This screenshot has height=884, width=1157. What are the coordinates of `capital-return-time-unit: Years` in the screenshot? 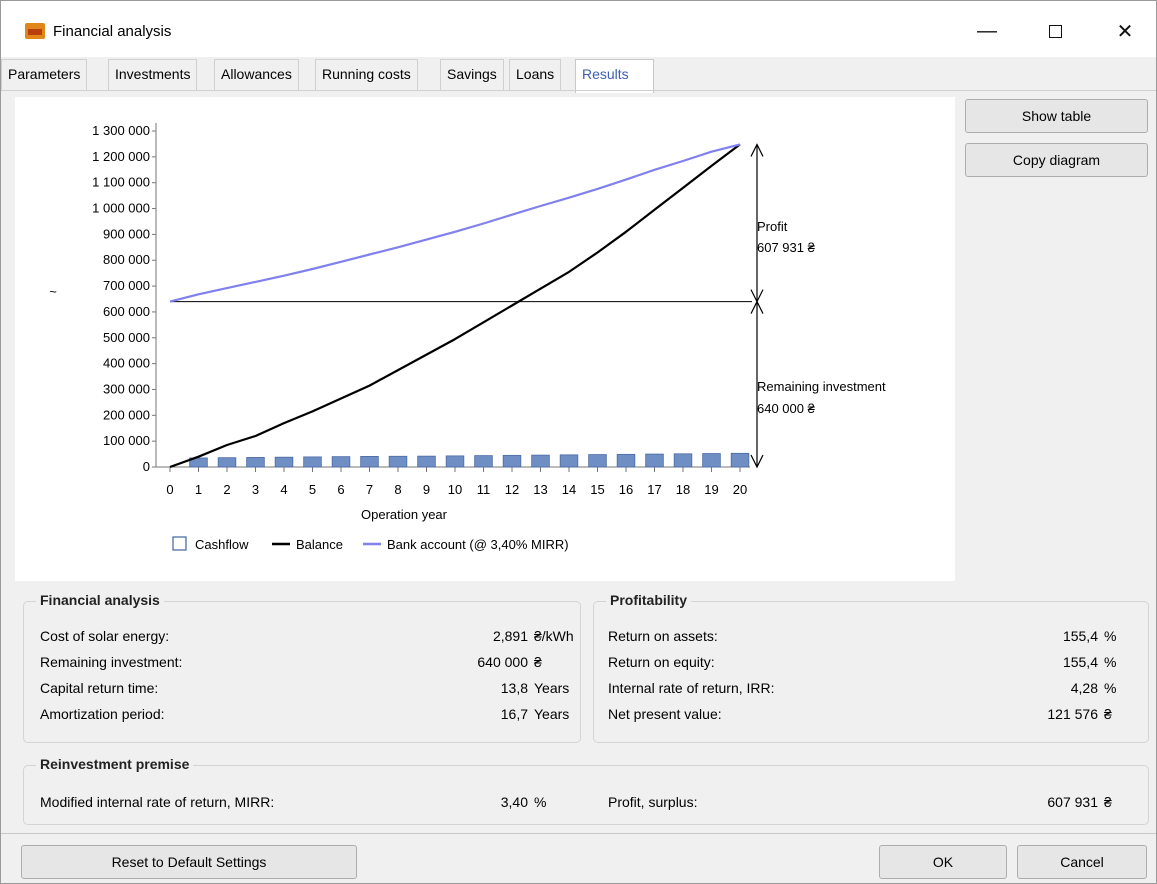 It's located at (552, 688).